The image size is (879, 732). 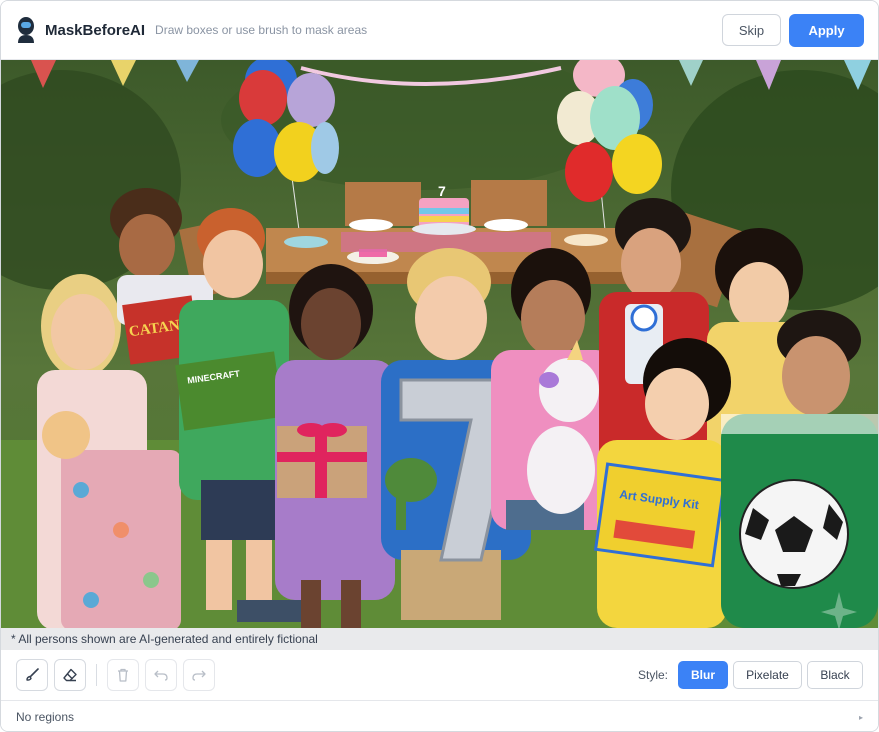 I want to click on status-bar: No regions ▸, so click(x=439, y=715).